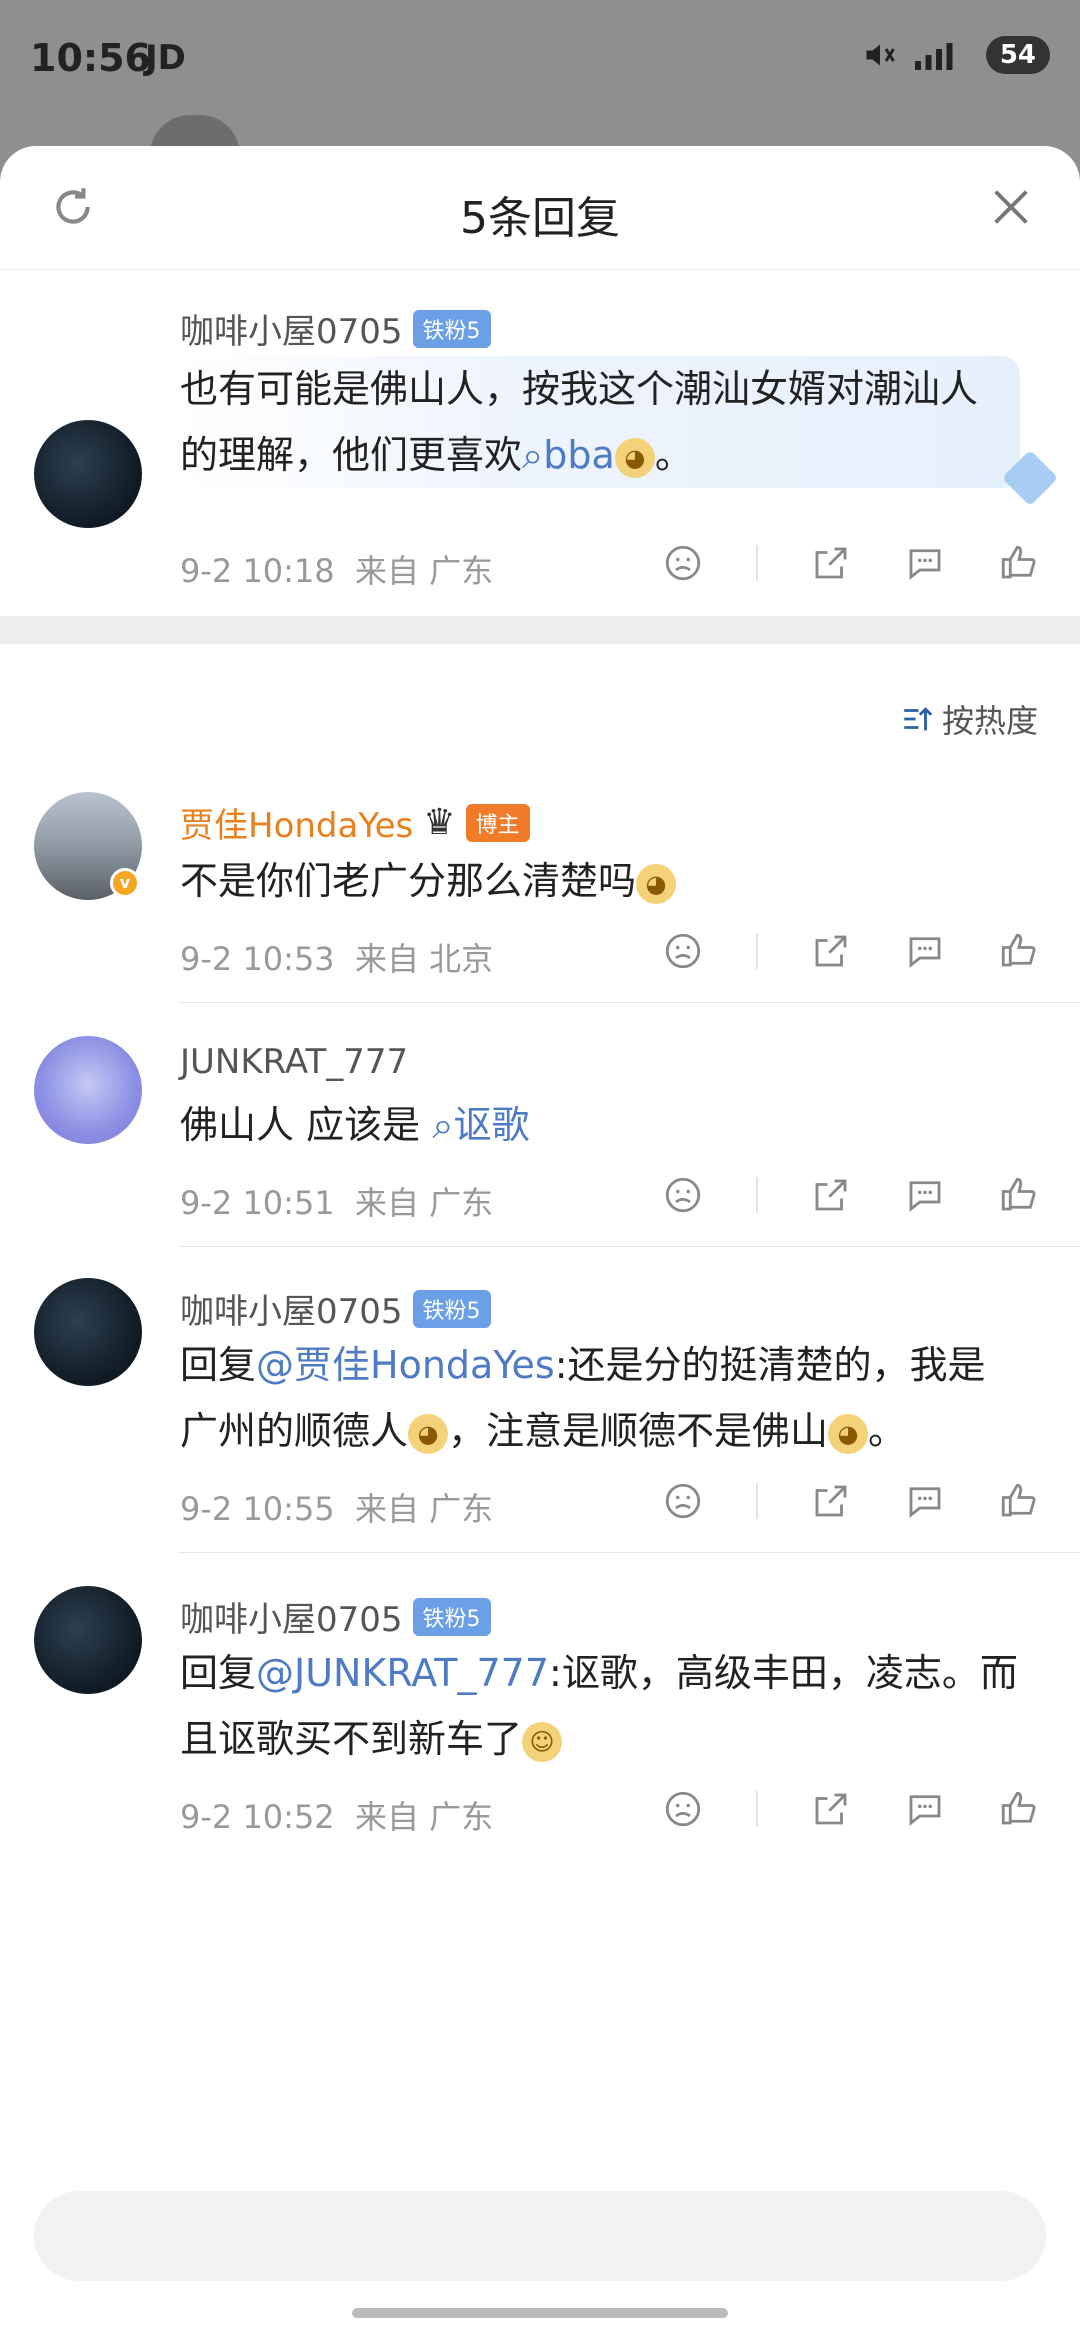  I want to click on comment-user: 贾佳HondaYes ♛ 博主, so click(355, 822).